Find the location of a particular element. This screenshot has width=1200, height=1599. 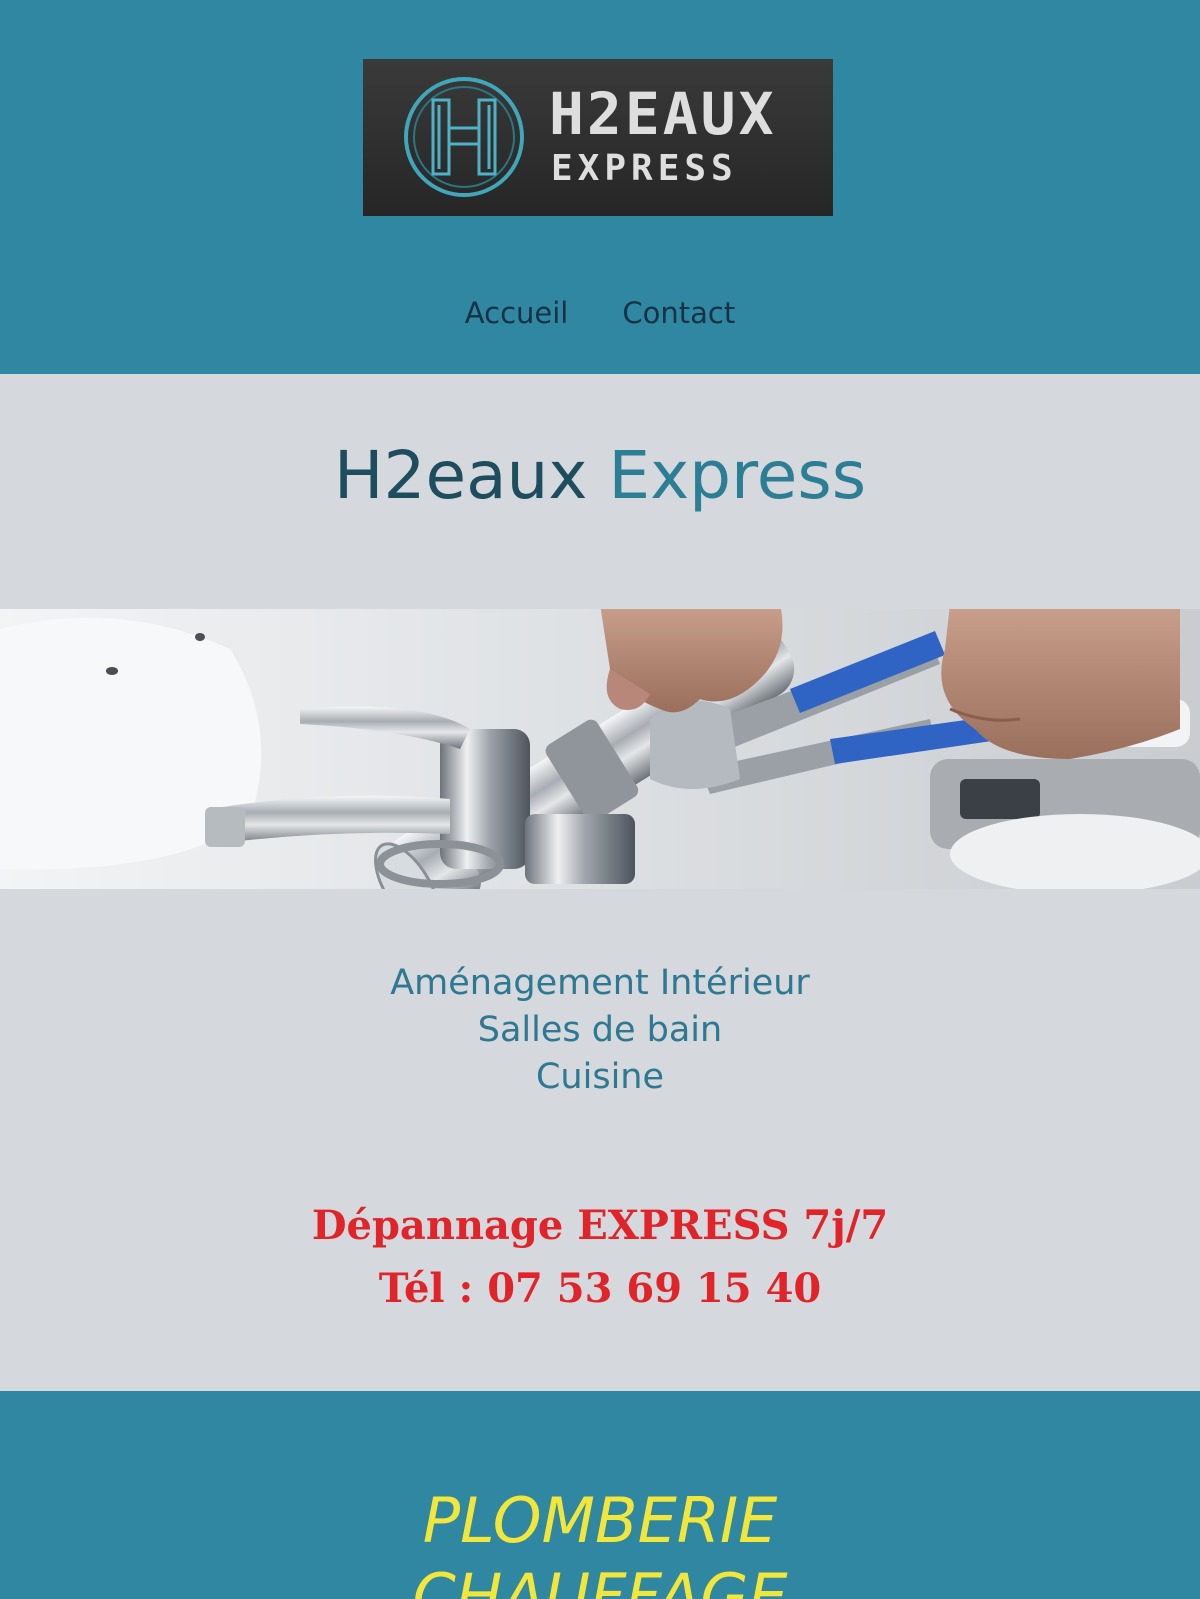

logo-h-icon is located at coordinates (464, 137).